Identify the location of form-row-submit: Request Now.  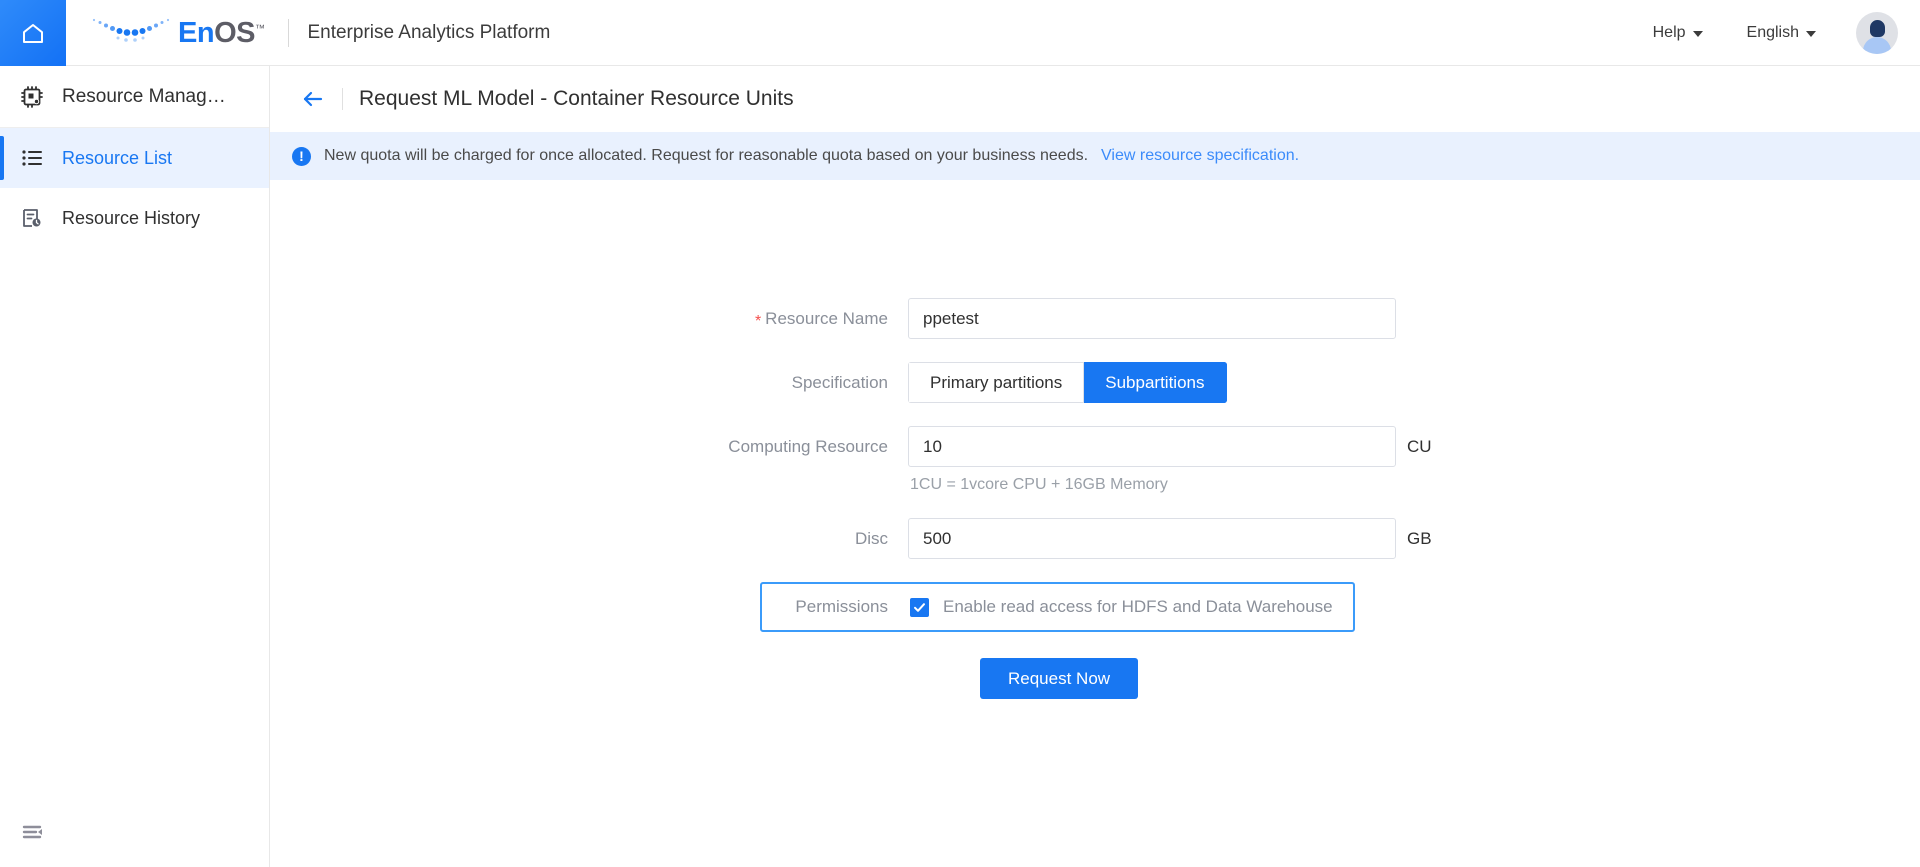
(1095, 678).